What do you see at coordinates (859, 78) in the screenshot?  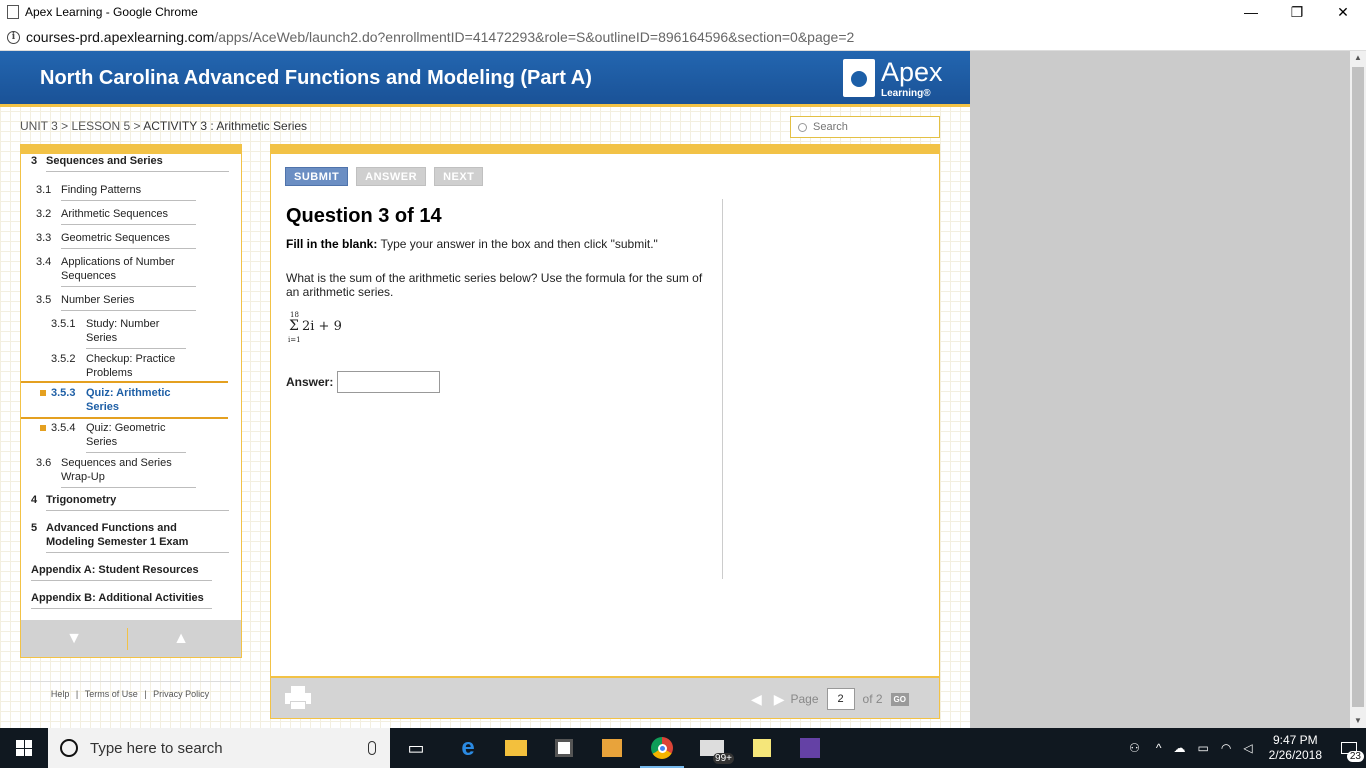 I see `apex-logo-mark-icon` at bounding box center [859, 78].